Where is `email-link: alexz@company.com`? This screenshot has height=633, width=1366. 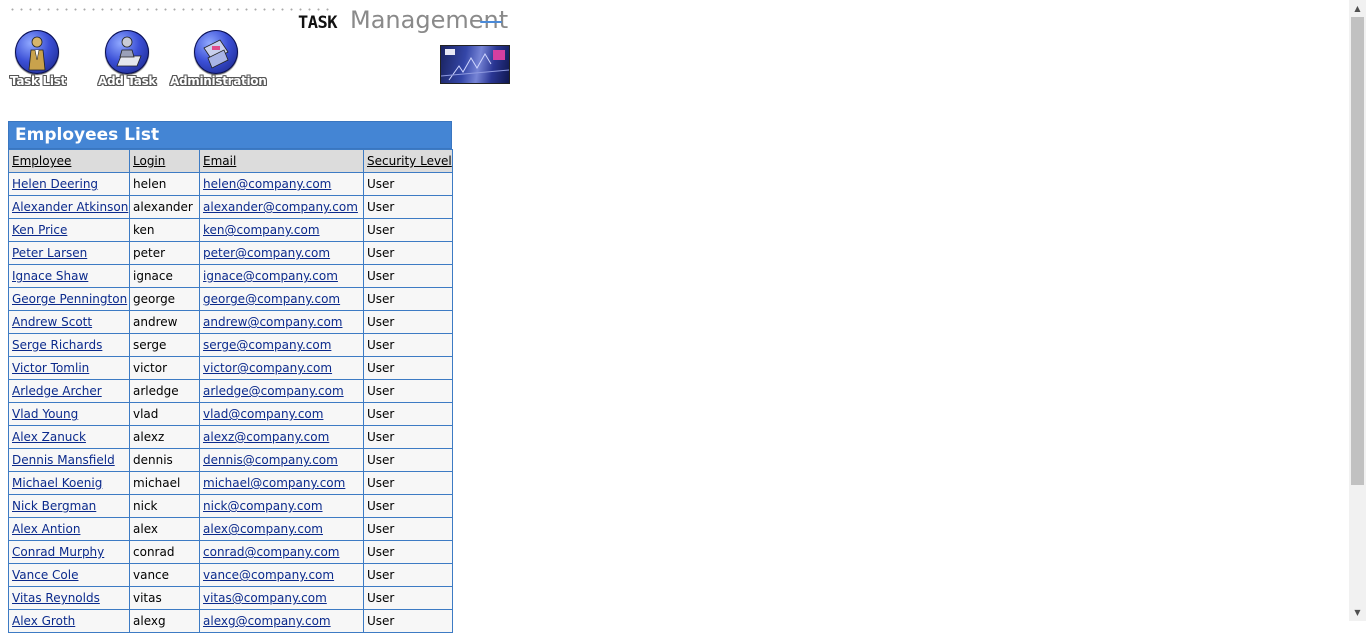
email-link: alexz@company.com is located at coordinates (266, 437).